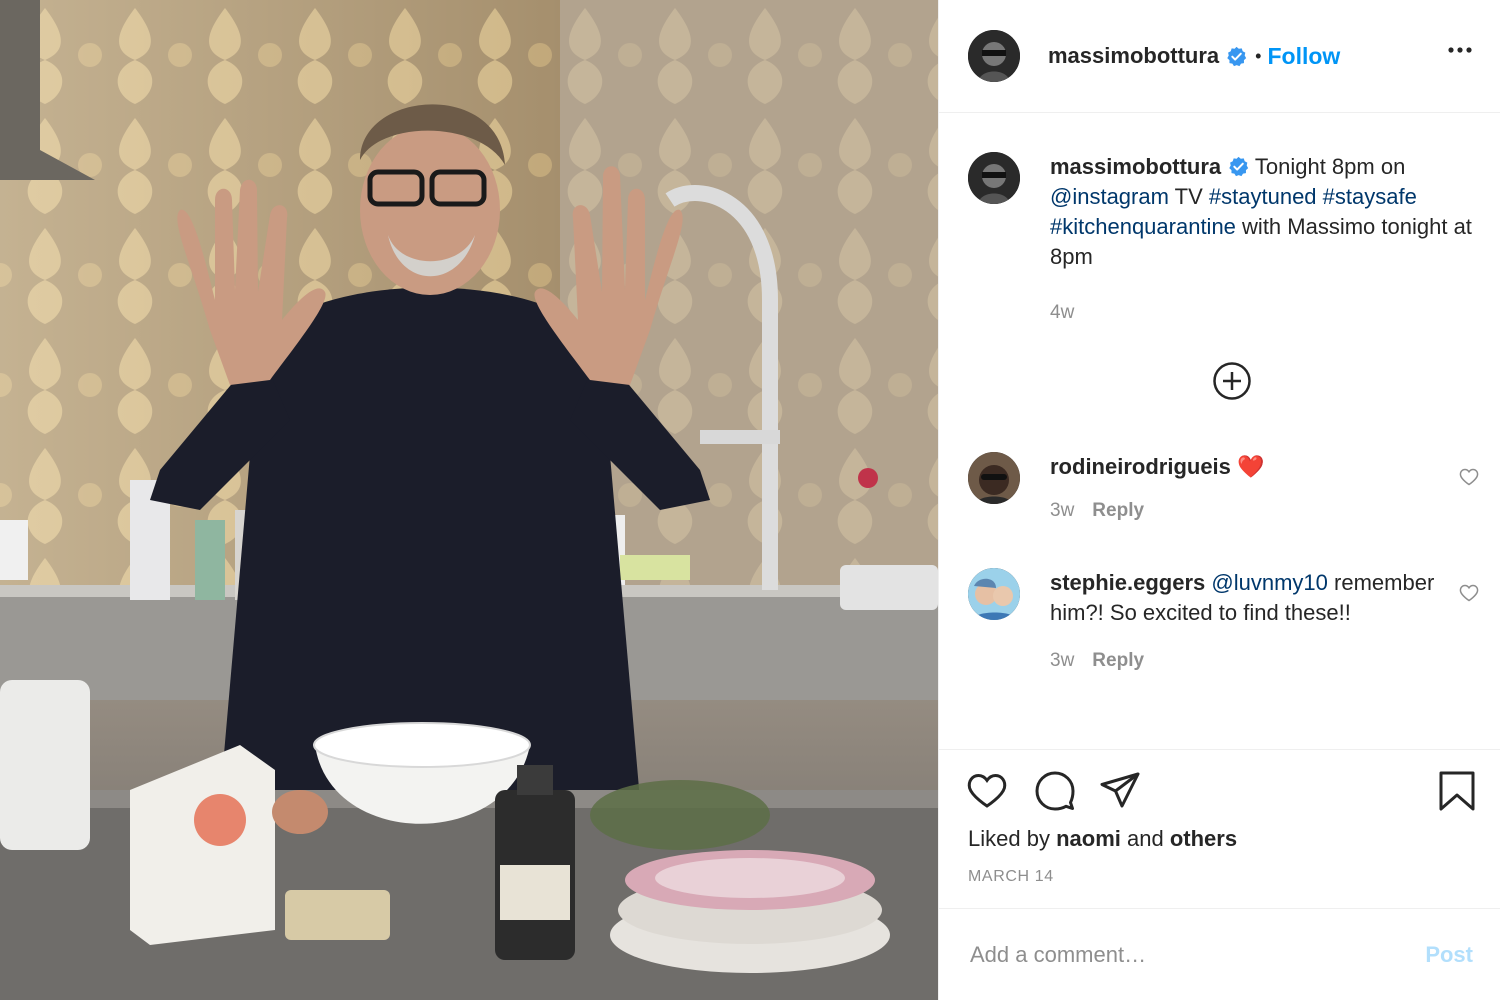  Describe the element at coordinates (1223, 487) in the screenshot. I see `comment-item: rodineirodrigueis ❤️ 3w Reply` at that location.